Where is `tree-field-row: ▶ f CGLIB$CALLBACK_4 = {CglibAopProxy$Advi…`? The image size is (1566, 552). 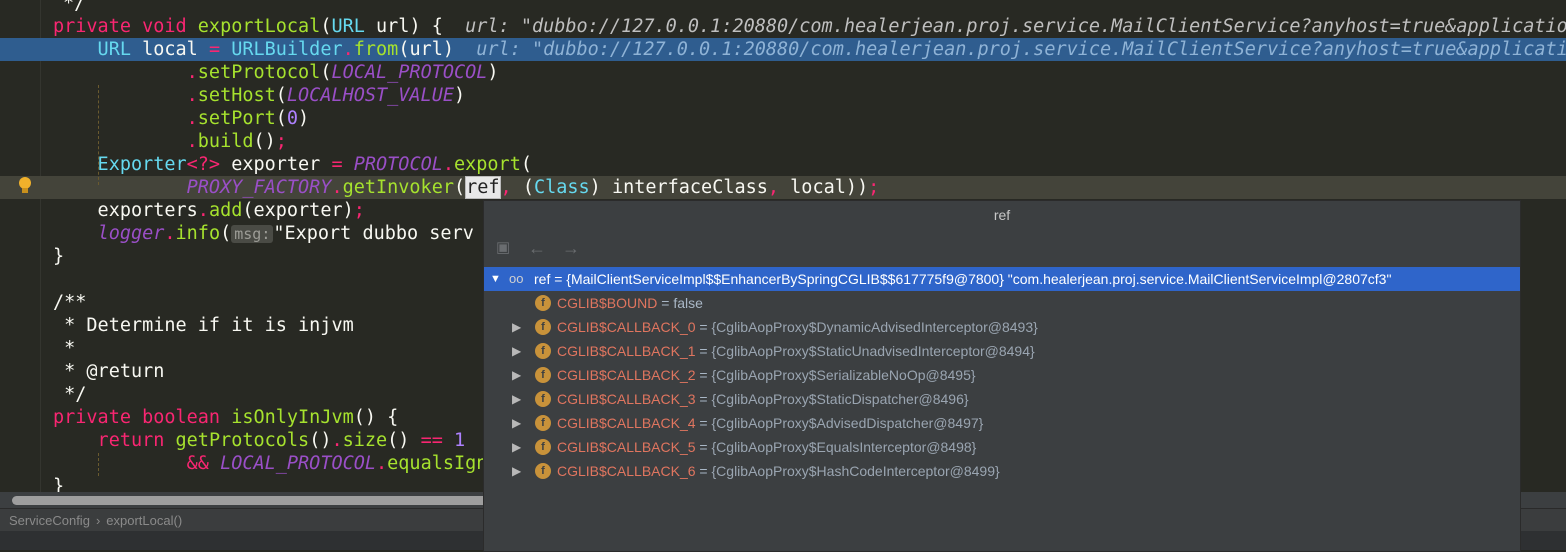 tree-field-row: ▶ f CGLIB$CALLBACK_4 = {CglibAopProxy$Advi… is located at coordinates (1002, 423).